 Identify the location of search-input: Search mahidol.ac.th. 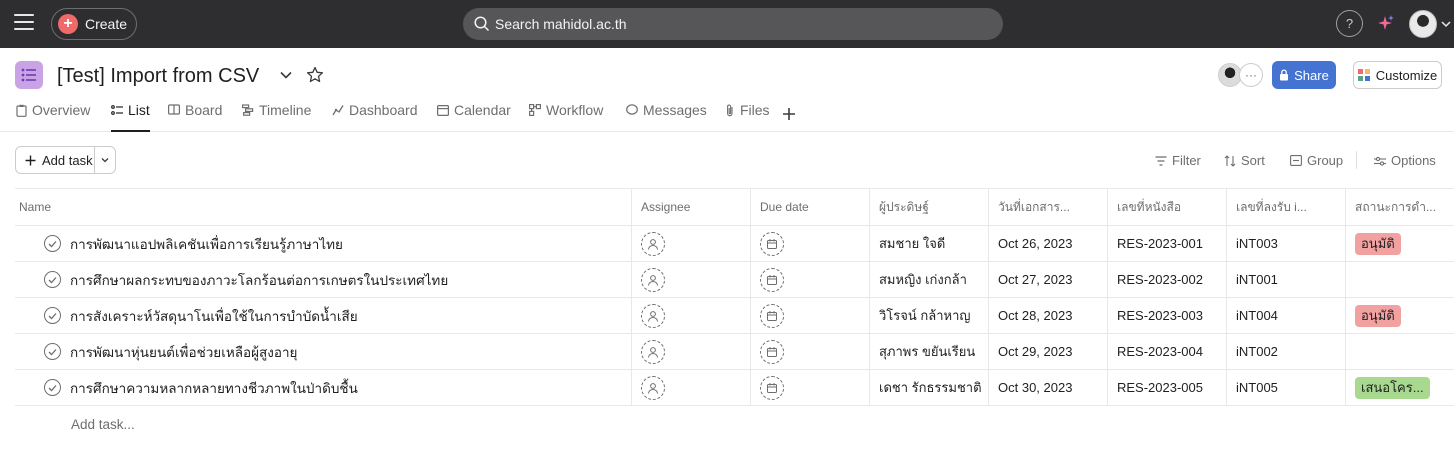
(733, 24).